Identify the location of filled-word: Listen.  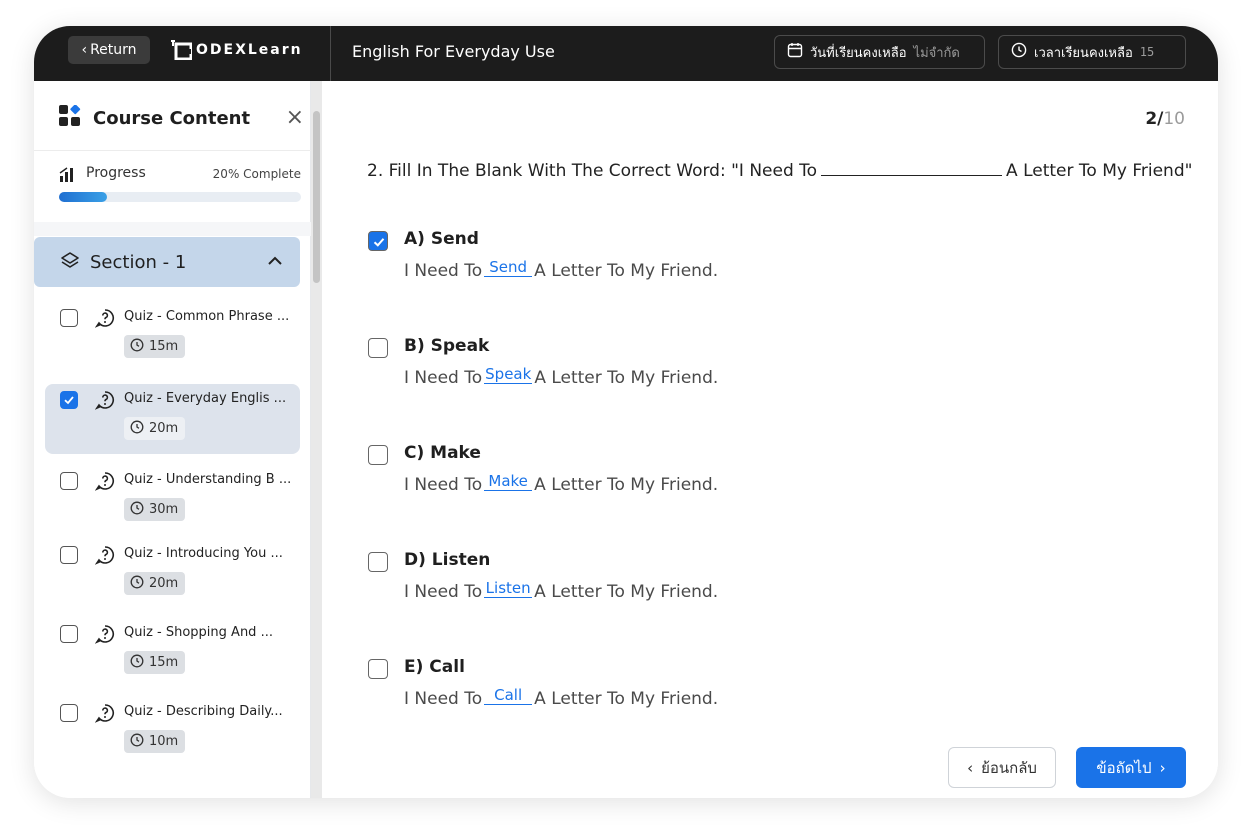
(508, 588).